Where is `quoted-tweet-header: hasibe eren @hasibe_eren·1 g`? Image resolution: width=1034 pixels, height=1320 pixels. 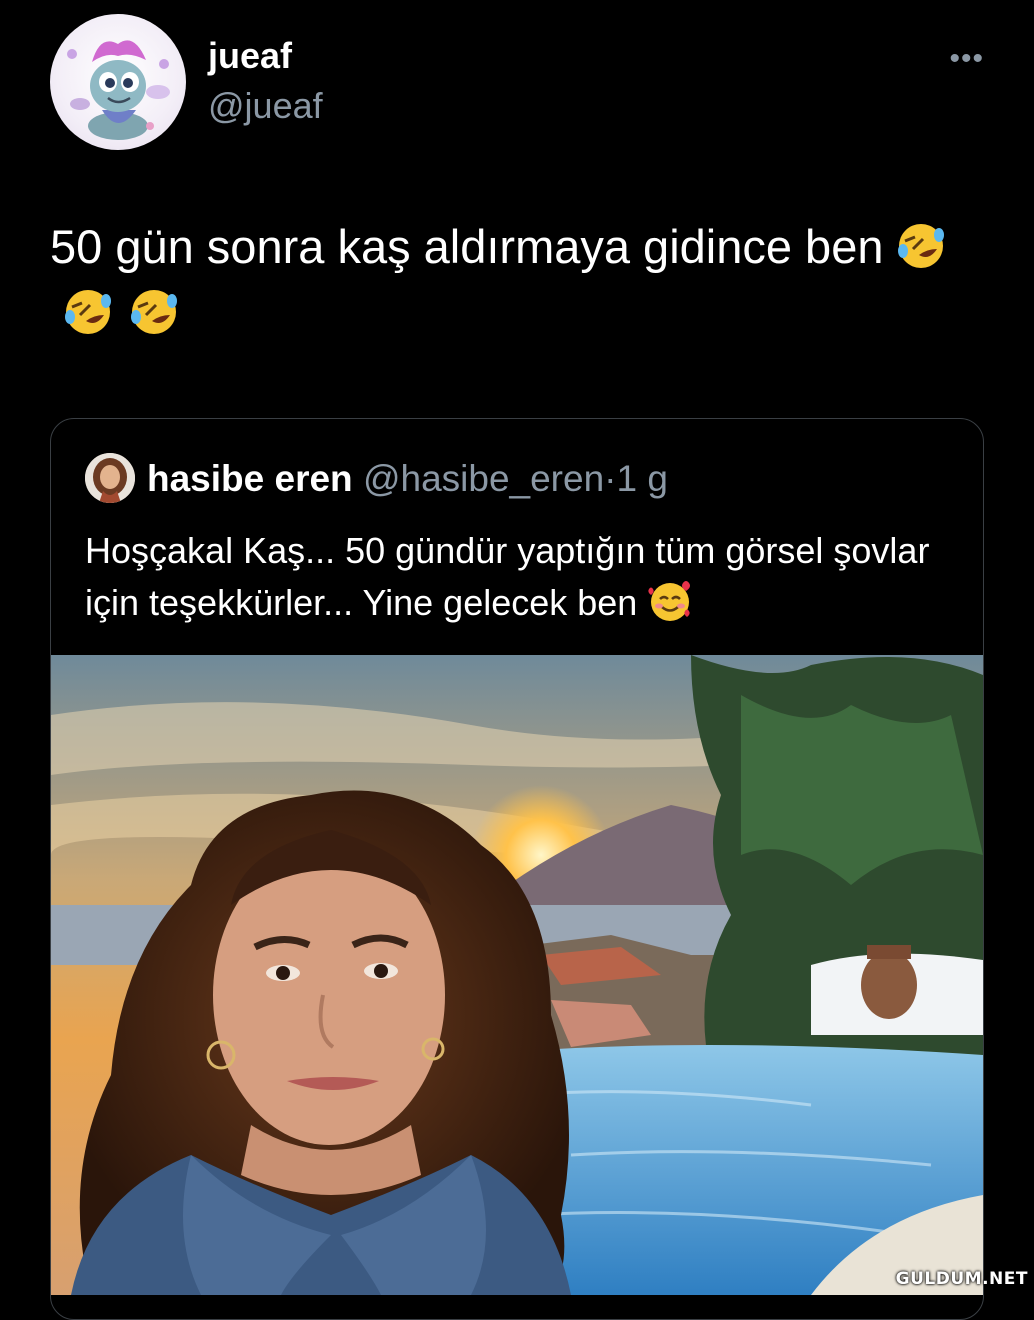
quoted-tweet-header: hasibe eren @hasibe_eren·1 g is located at coordinates (525, 479).